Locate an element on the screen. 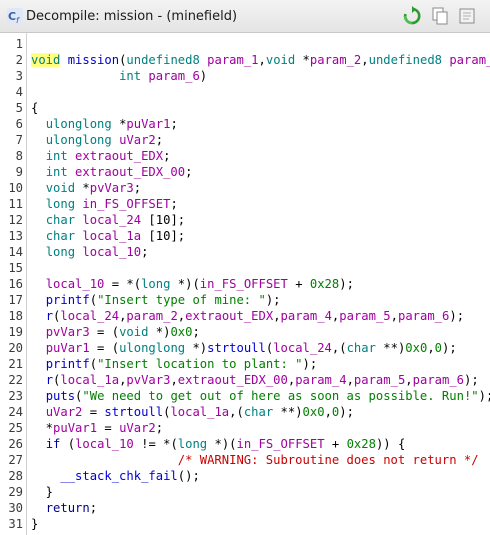  code-token: return is located at coordinates (68, 508).